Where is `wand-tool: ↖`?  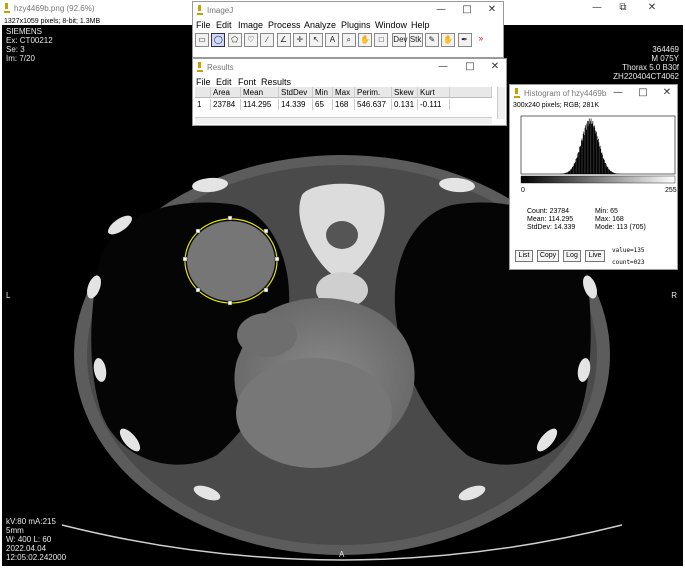
wand-tool: ↖ is located at coordinates (316, 40).